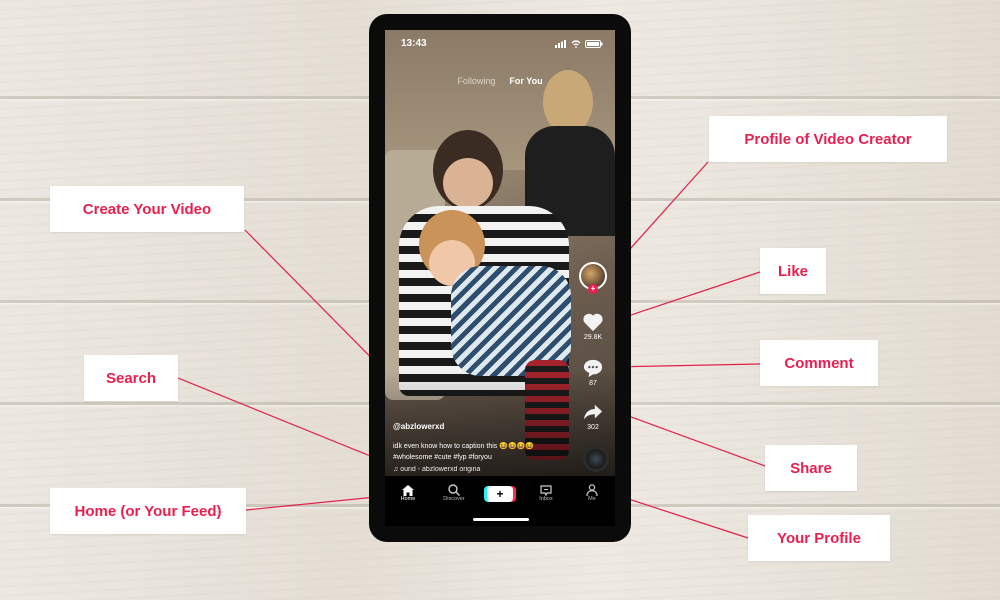  I want to click on label-like: Like, so click(793, 271).